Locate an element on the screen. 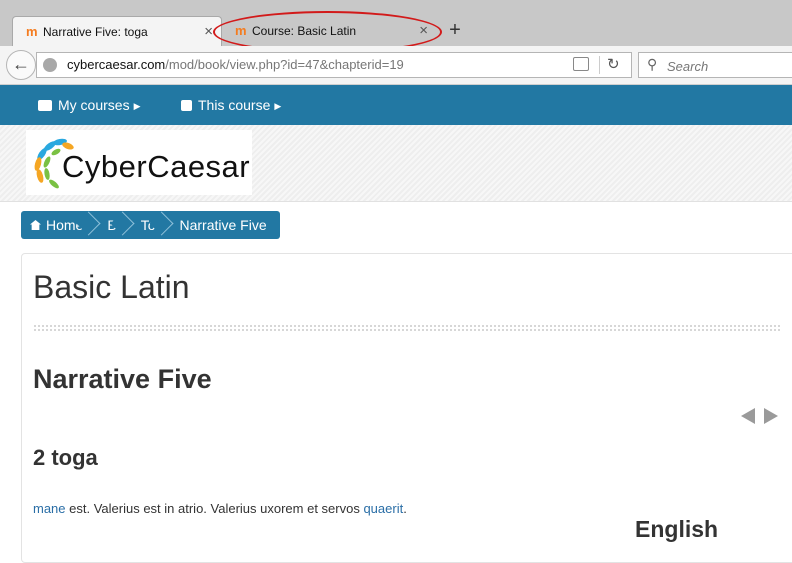 The height and width of the screenshot is (563, 792). search-box: ⚲ is located at coordinates (715, 65).